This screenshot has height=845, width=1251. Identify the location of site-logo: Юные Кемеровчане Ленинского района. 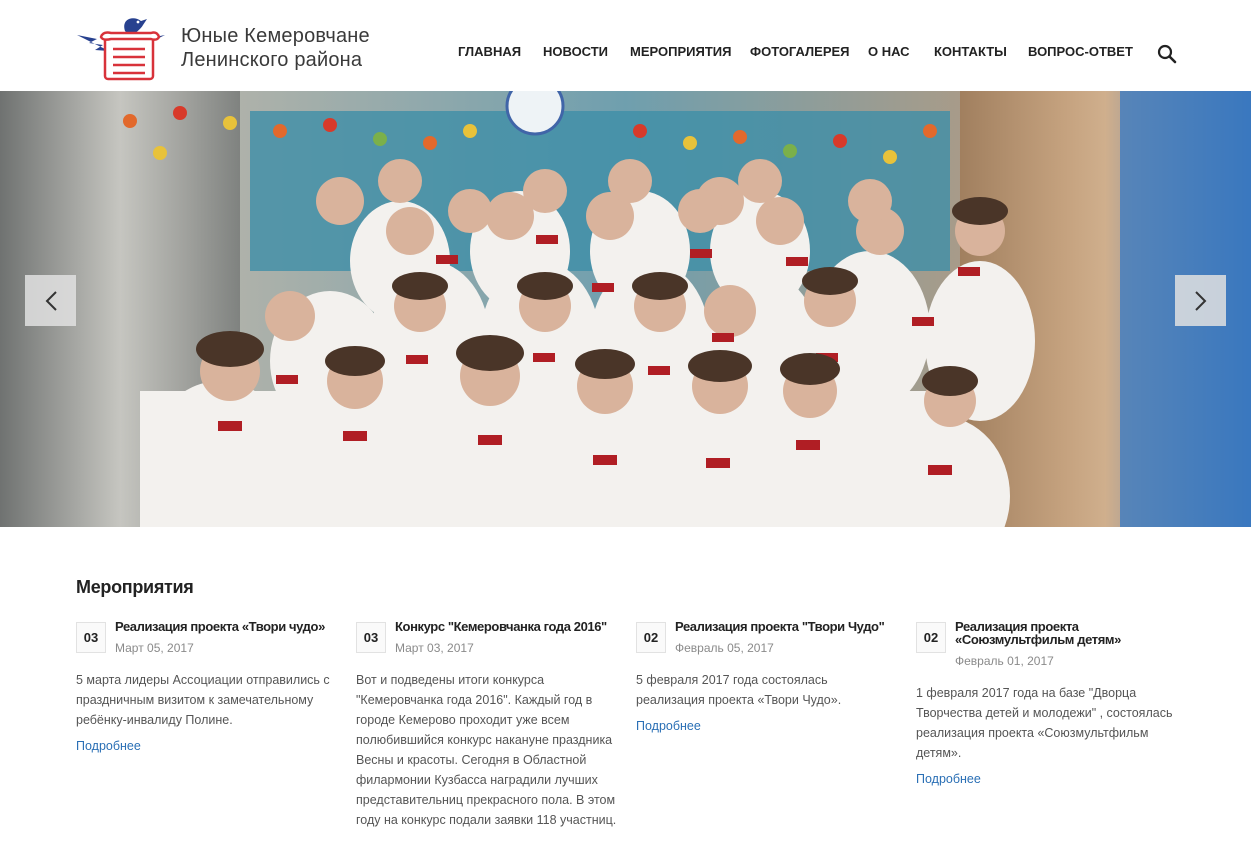
(235, 48).